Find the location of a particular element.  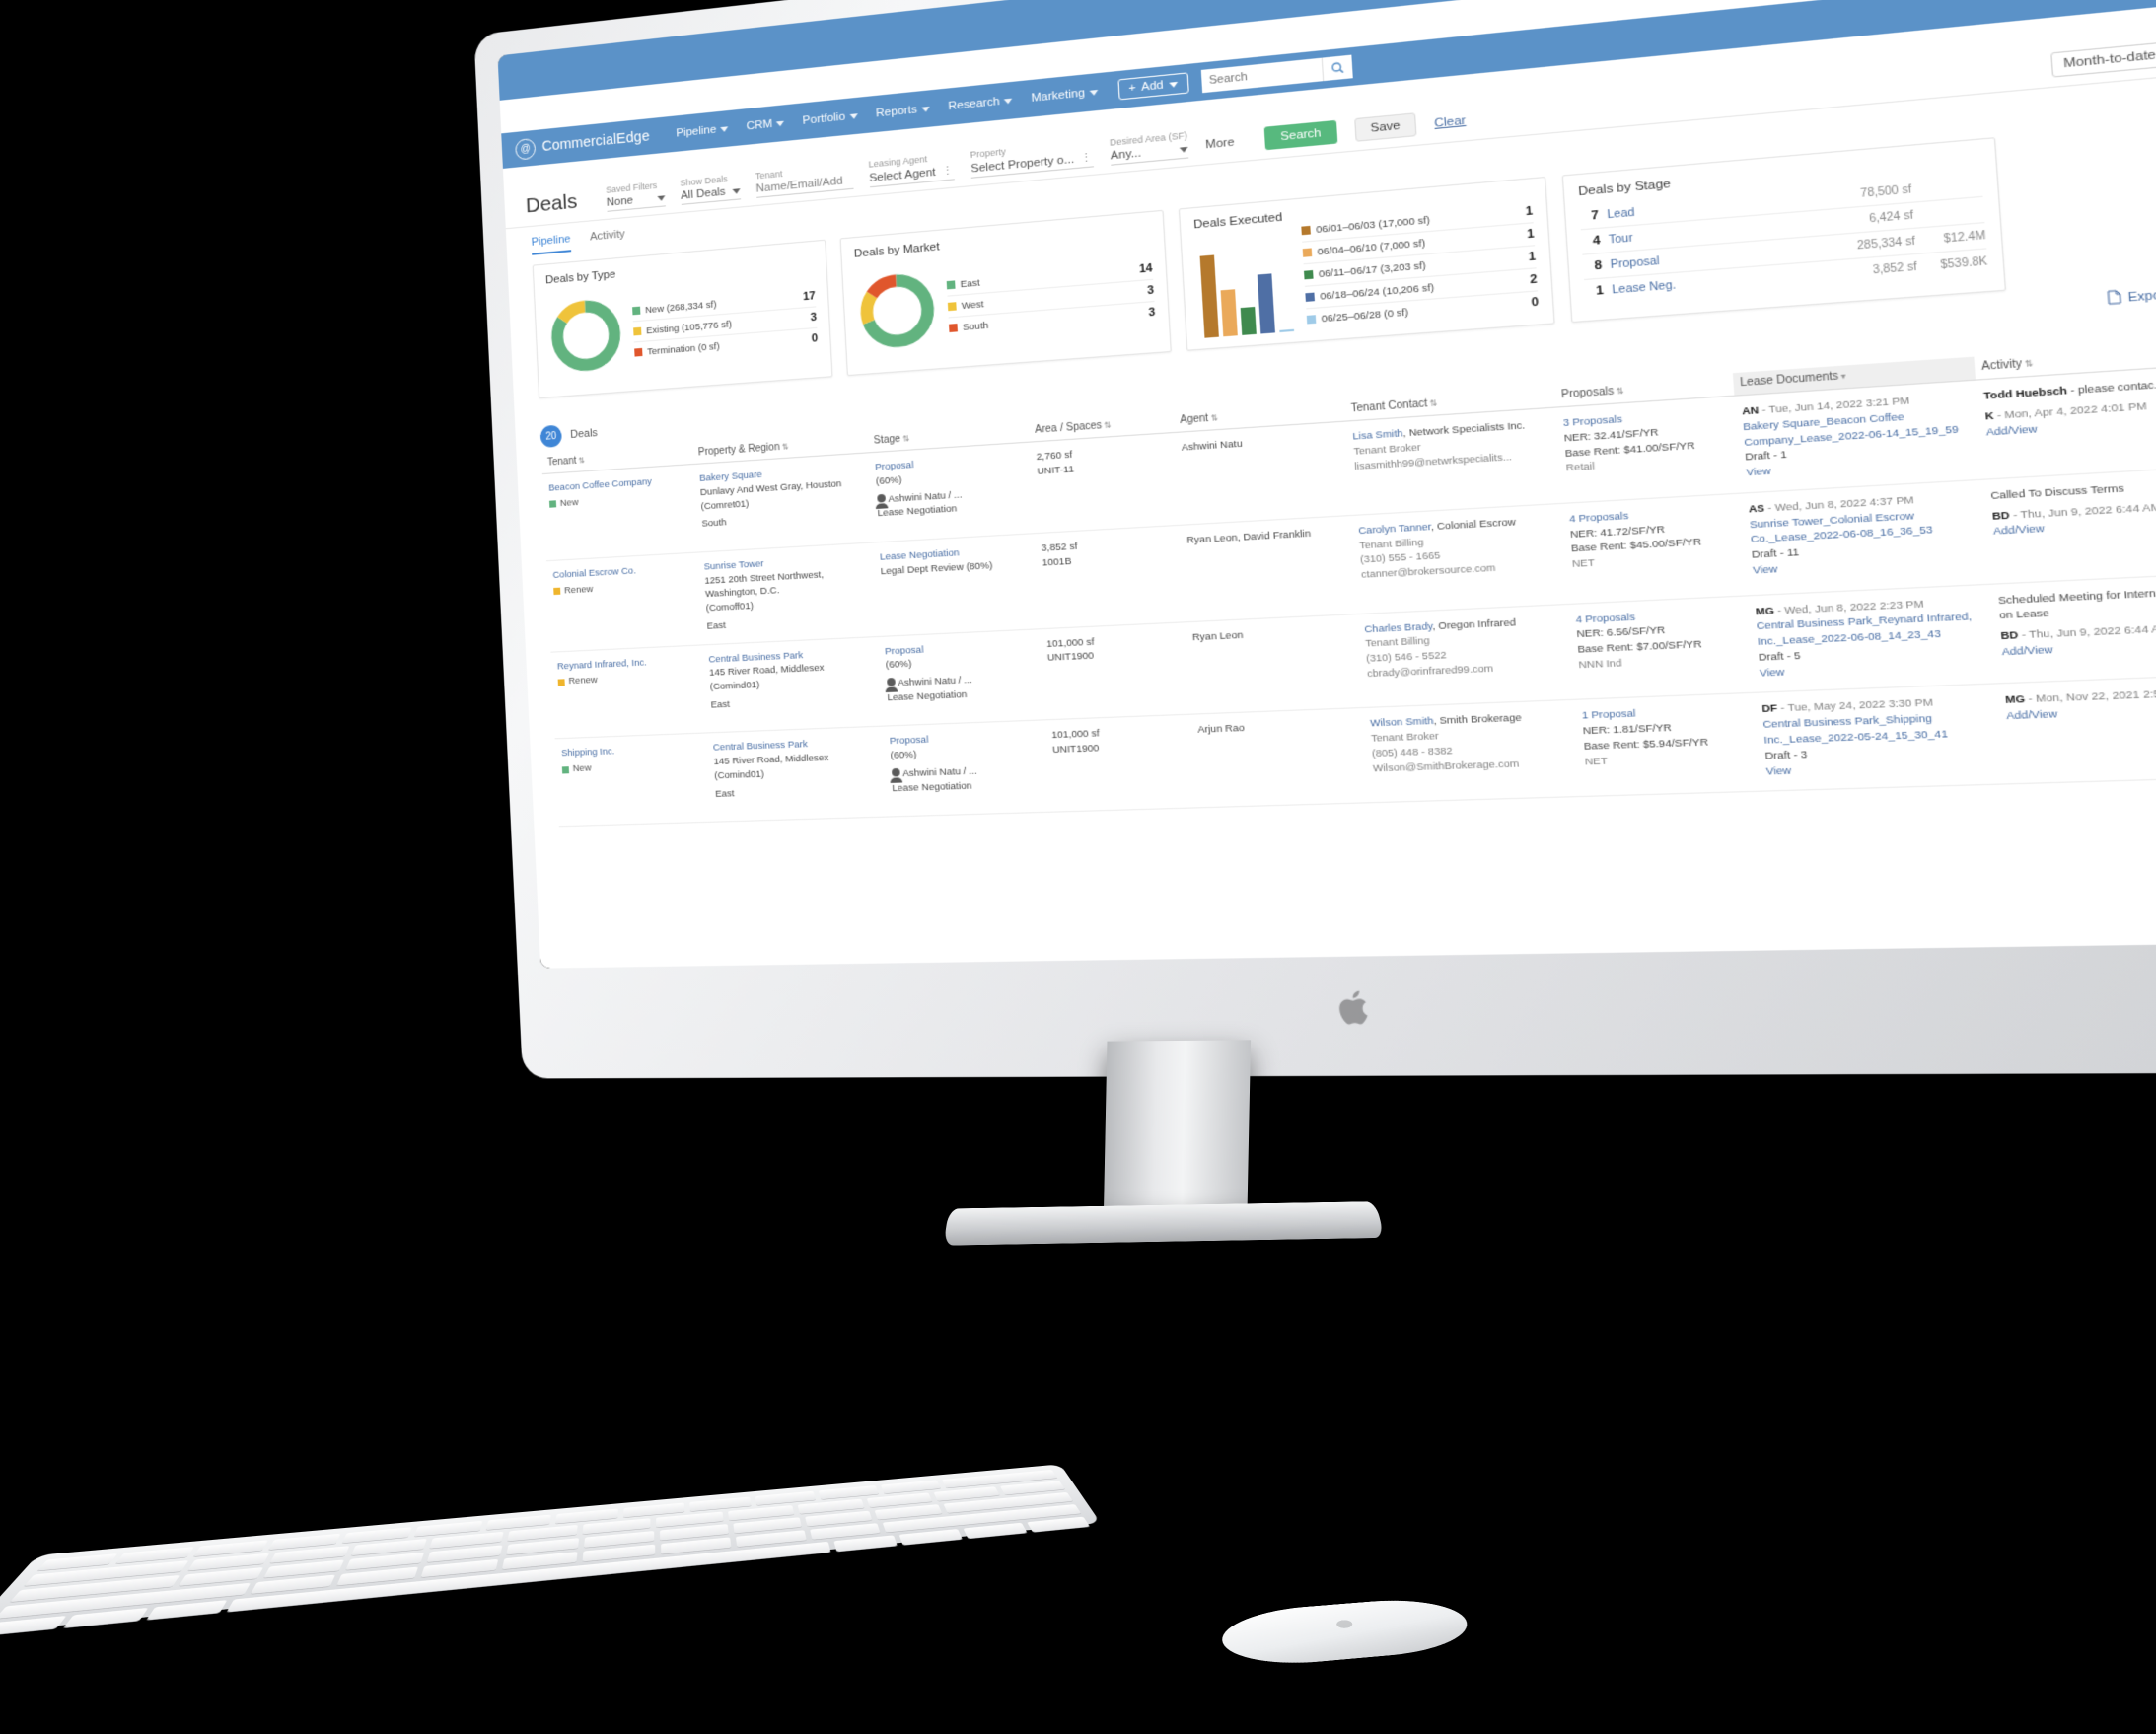

stage-label: Lead is located at coordinates (1621, 214).